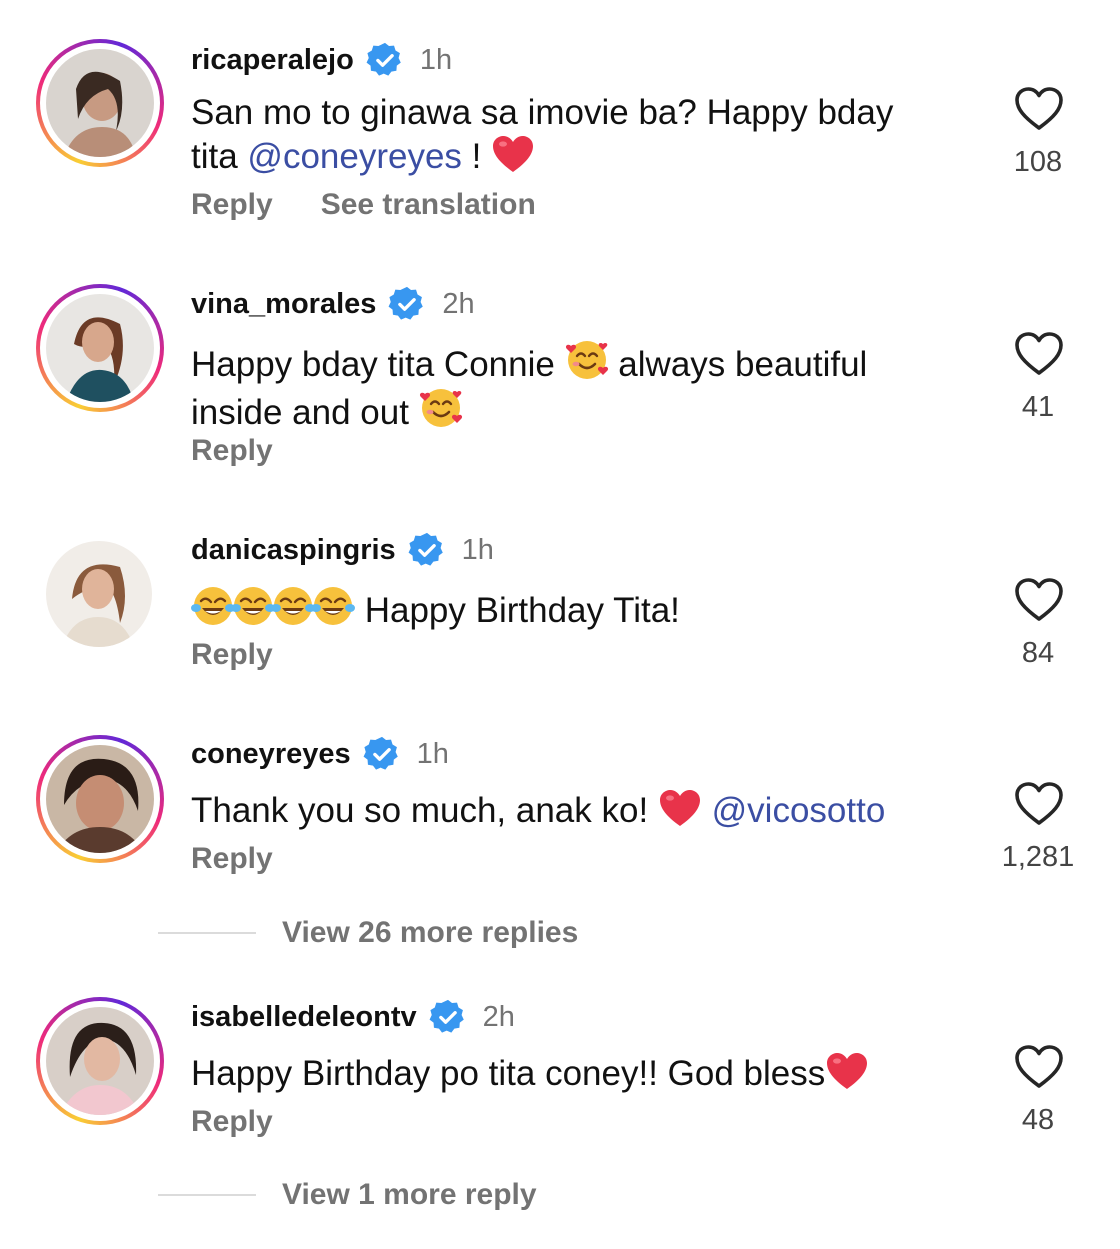  What do you see at coordinates (304, 1017) in the screenshot?
I see `username: isabelledeleontv` at bounding box center [304, 1017].